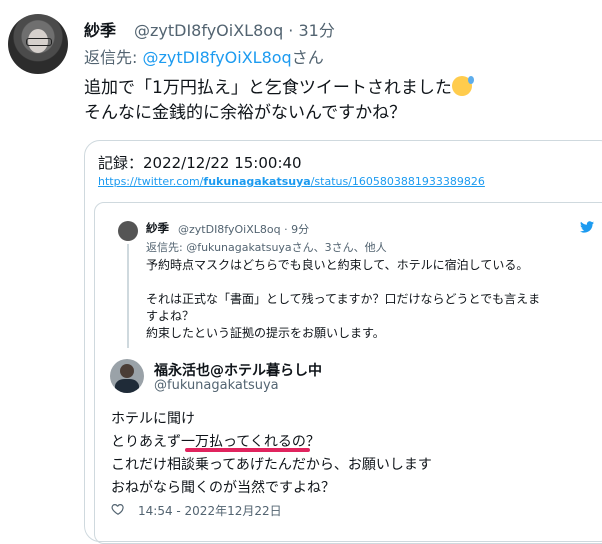 The width and height of the screenshot is (602, 544). Describe the element at coordinates (257, 181) in the screenshot. I see `url-handle: fukunagakatsuya` at that location.